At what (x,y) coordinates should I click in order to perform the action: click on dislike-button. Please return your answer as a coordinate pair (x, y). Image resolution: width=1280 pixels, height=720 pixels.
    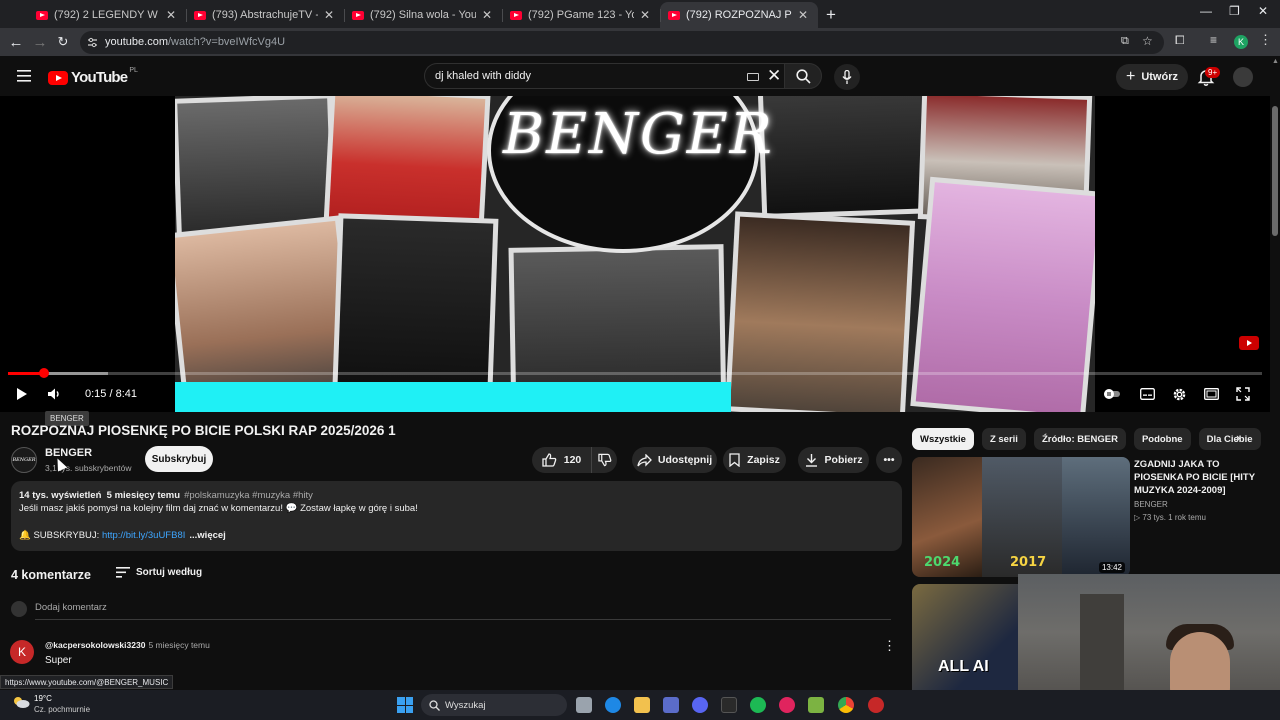
    Looking at the image, I should click on (604, 460).